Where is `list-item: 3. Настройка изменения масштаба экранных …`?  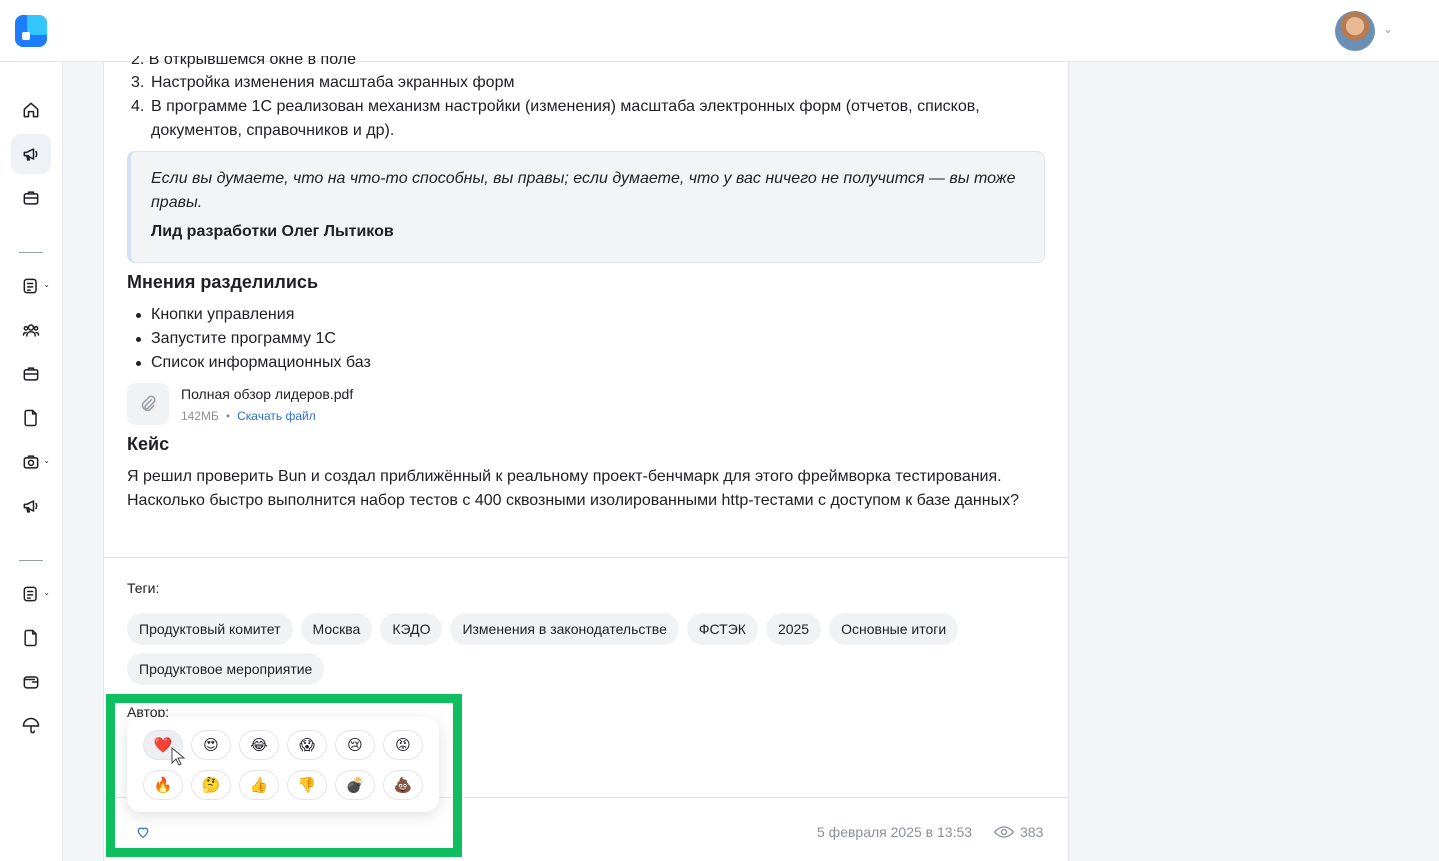 list-item: 3. Настройка изменения масштаба экранных … is located at coordinates (586, 83).